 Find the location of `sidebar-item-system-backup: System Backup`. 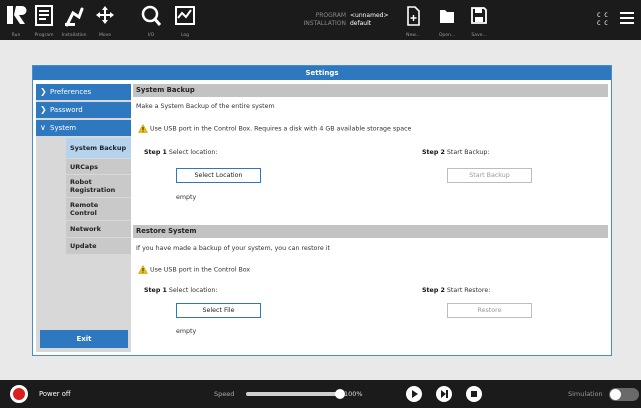

sidebar-item-system-backup: System Backup is located at coordinates (98, 148).